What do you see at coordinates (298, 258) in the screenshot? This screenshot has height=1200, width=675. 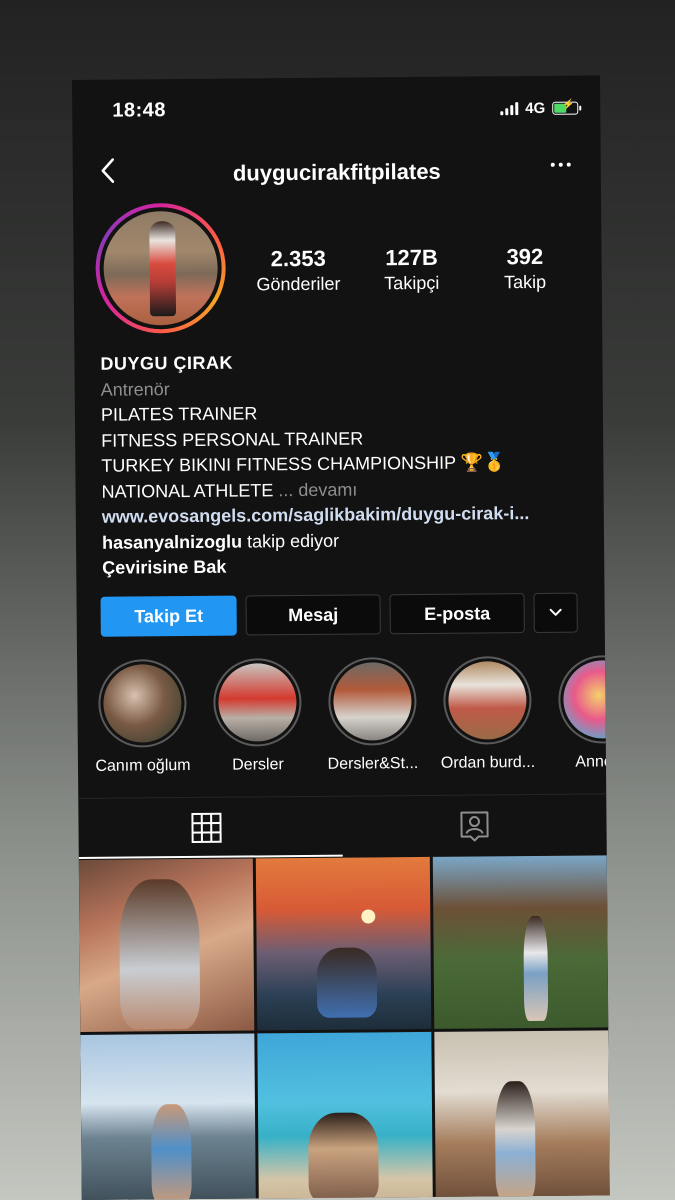 I see `stat-value: 2.353` at bounding box center [298, 258].